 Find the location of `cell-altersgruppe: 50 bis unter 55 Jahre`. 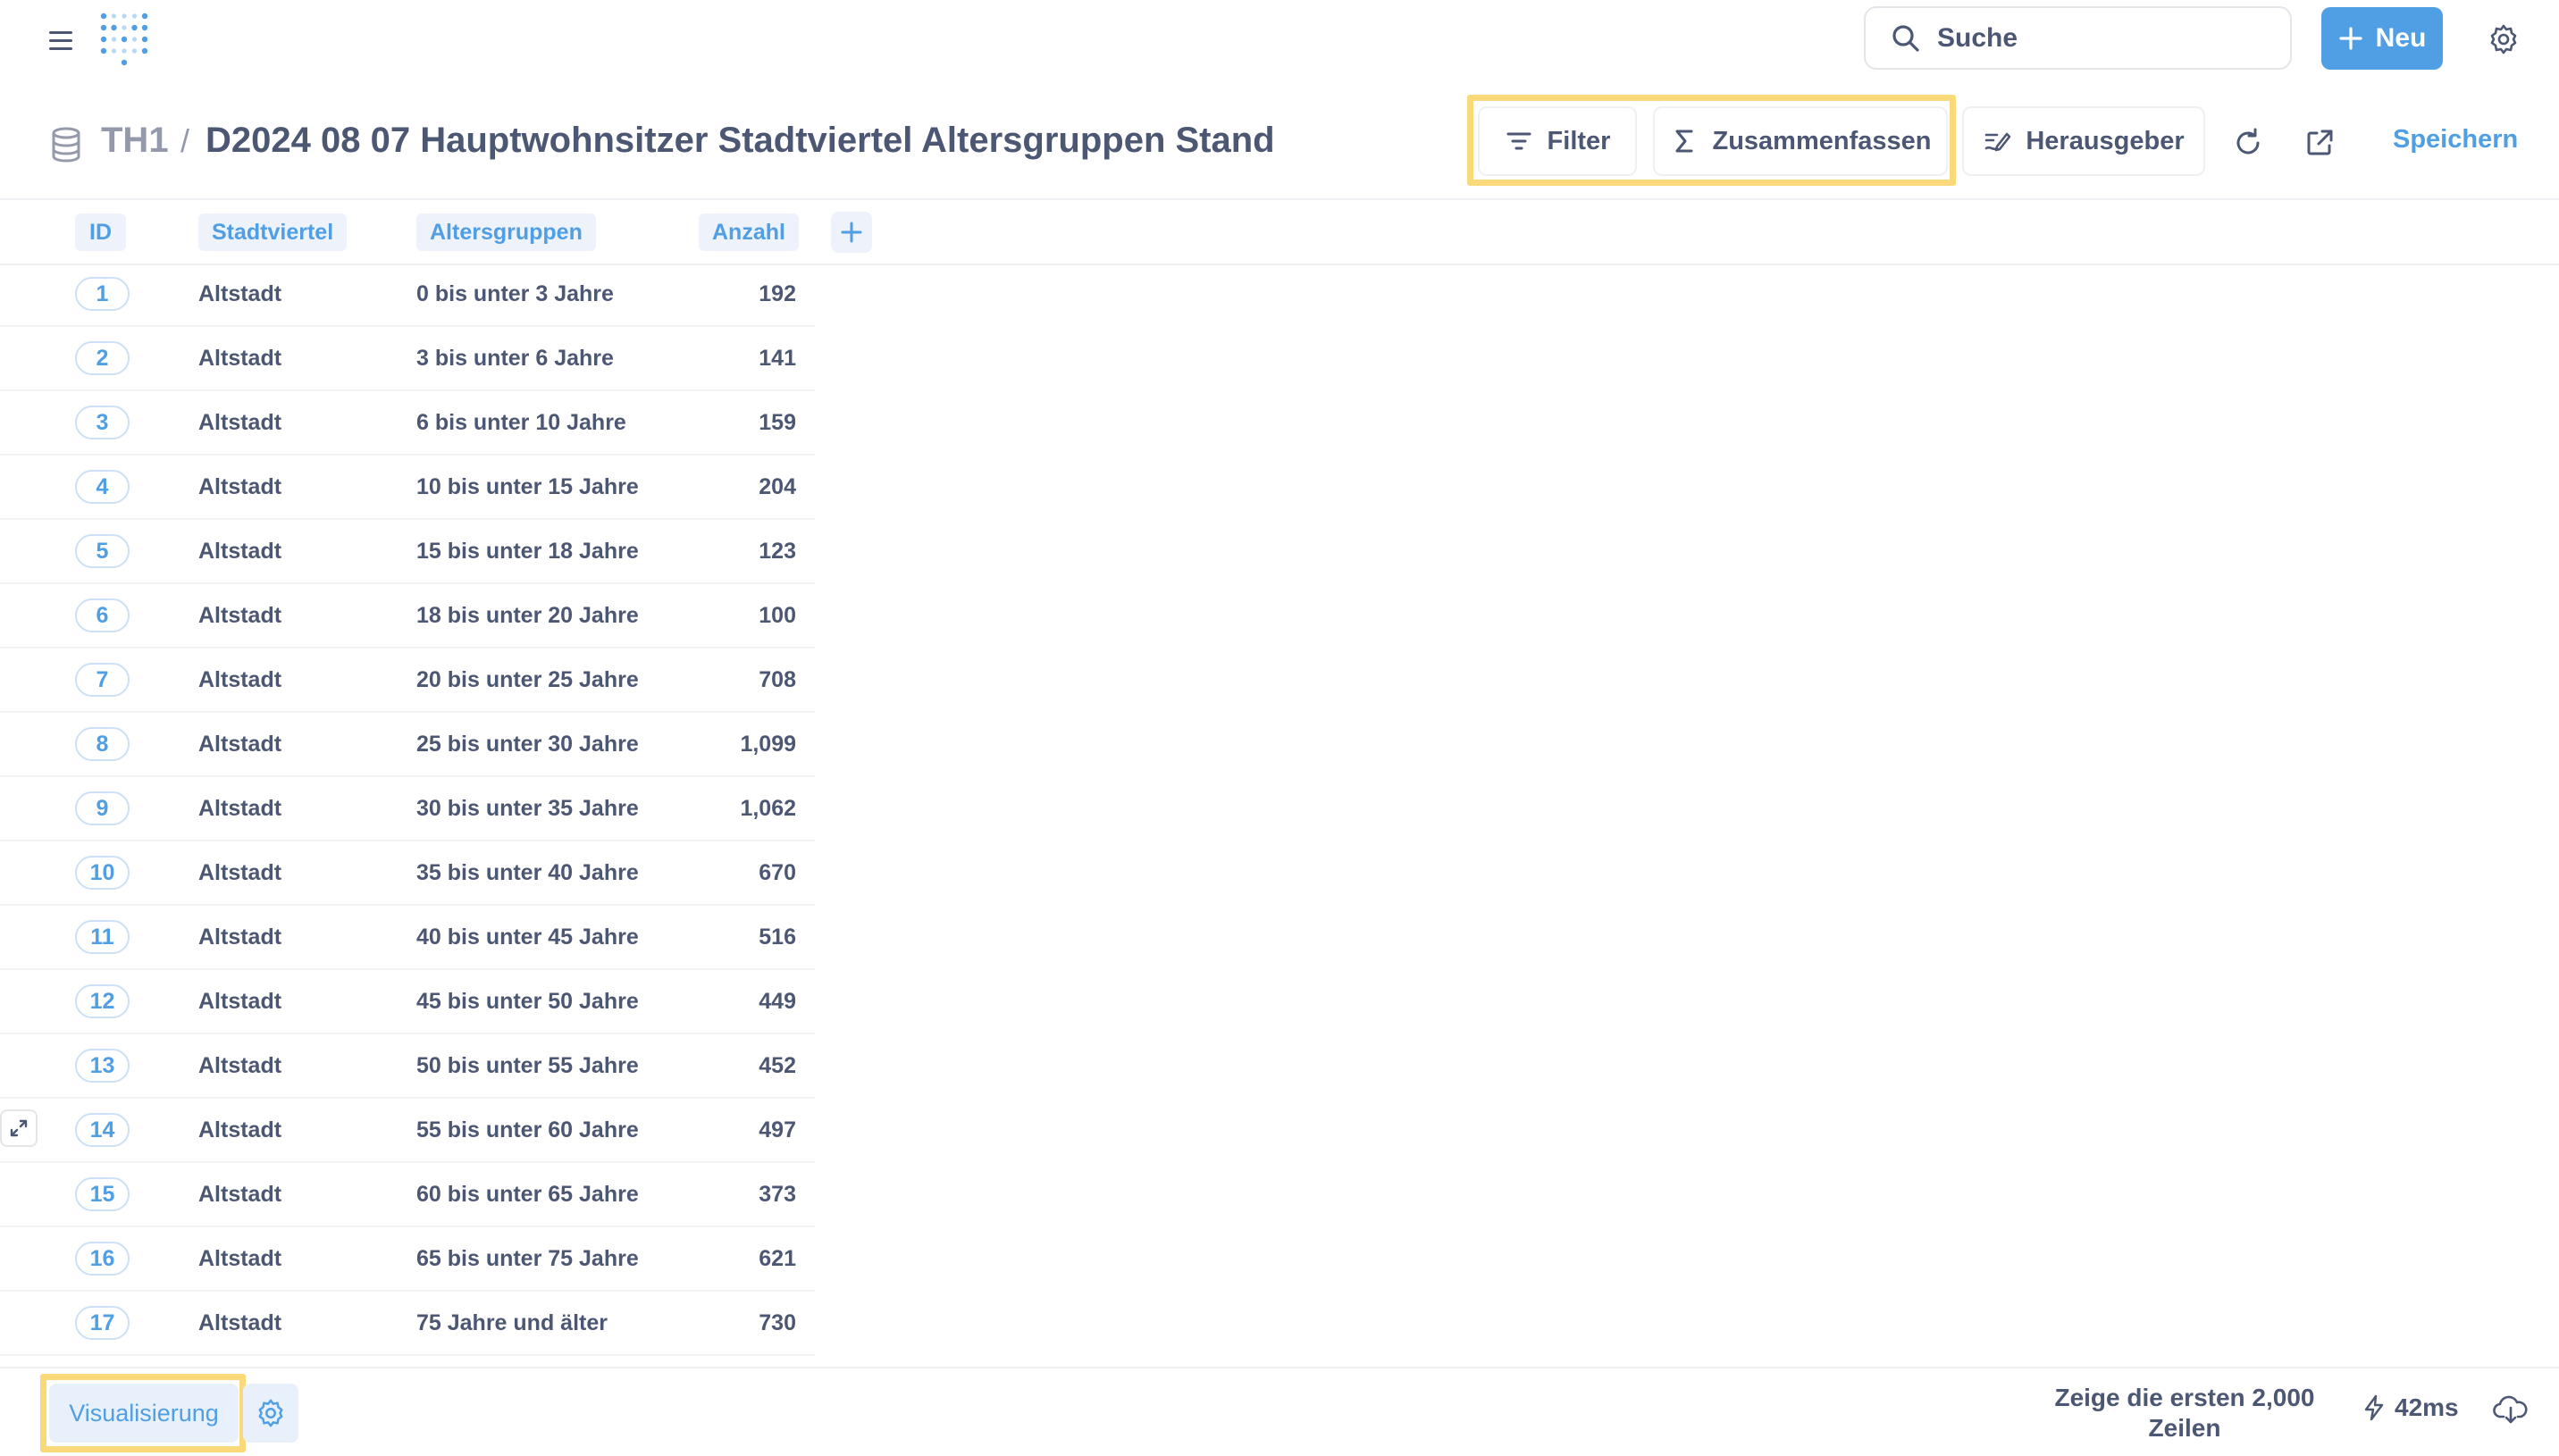

cell-altersgruppe: 50 bis unter 55 Jahre is located at coordinates (527, 1065).